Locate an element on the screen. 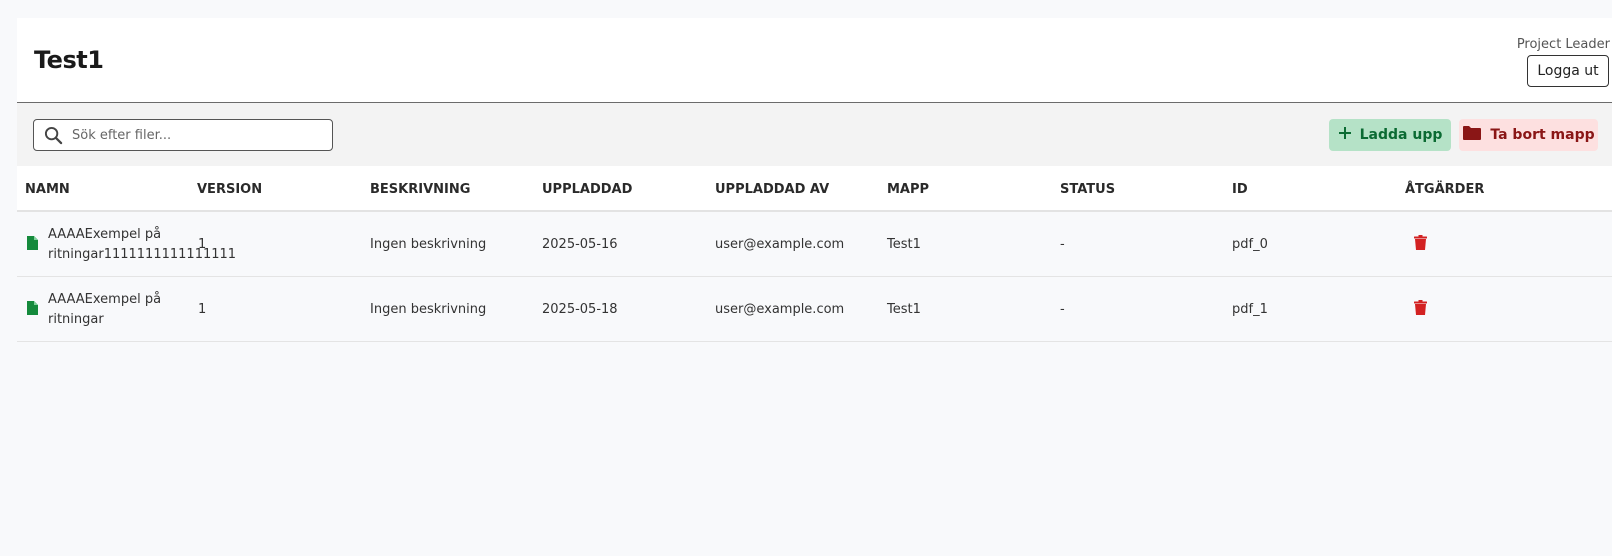 Image resolution: width=1612 pixels, height=556 pixels. search-box is located at coordinates (183, 135).